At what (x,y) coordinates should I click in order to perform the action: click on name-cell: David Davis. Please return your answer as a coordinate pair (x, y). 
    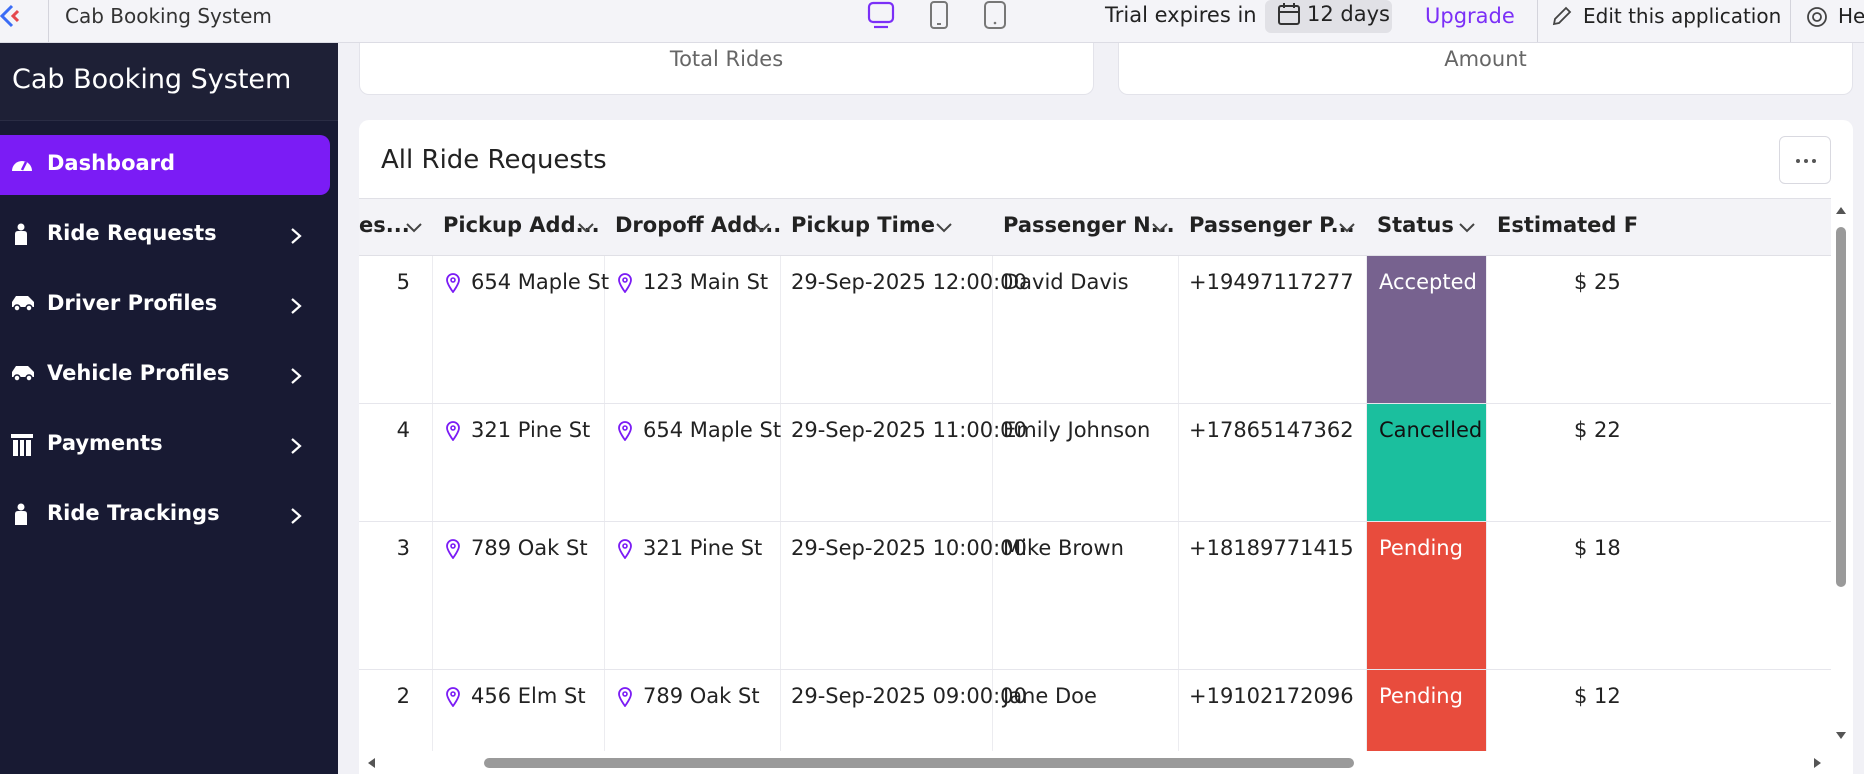
    Looking at the image, I should click on (1086, 329).